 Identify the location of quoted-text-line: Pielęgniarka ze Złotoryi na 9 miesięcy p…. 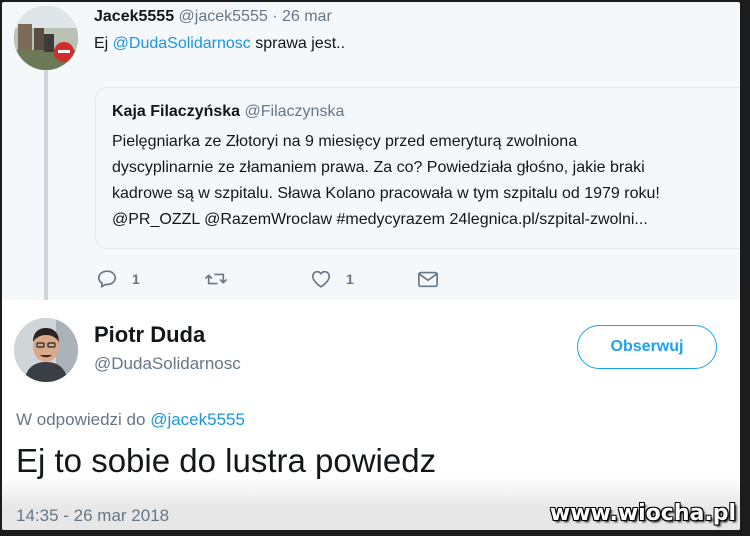
(345, 141).